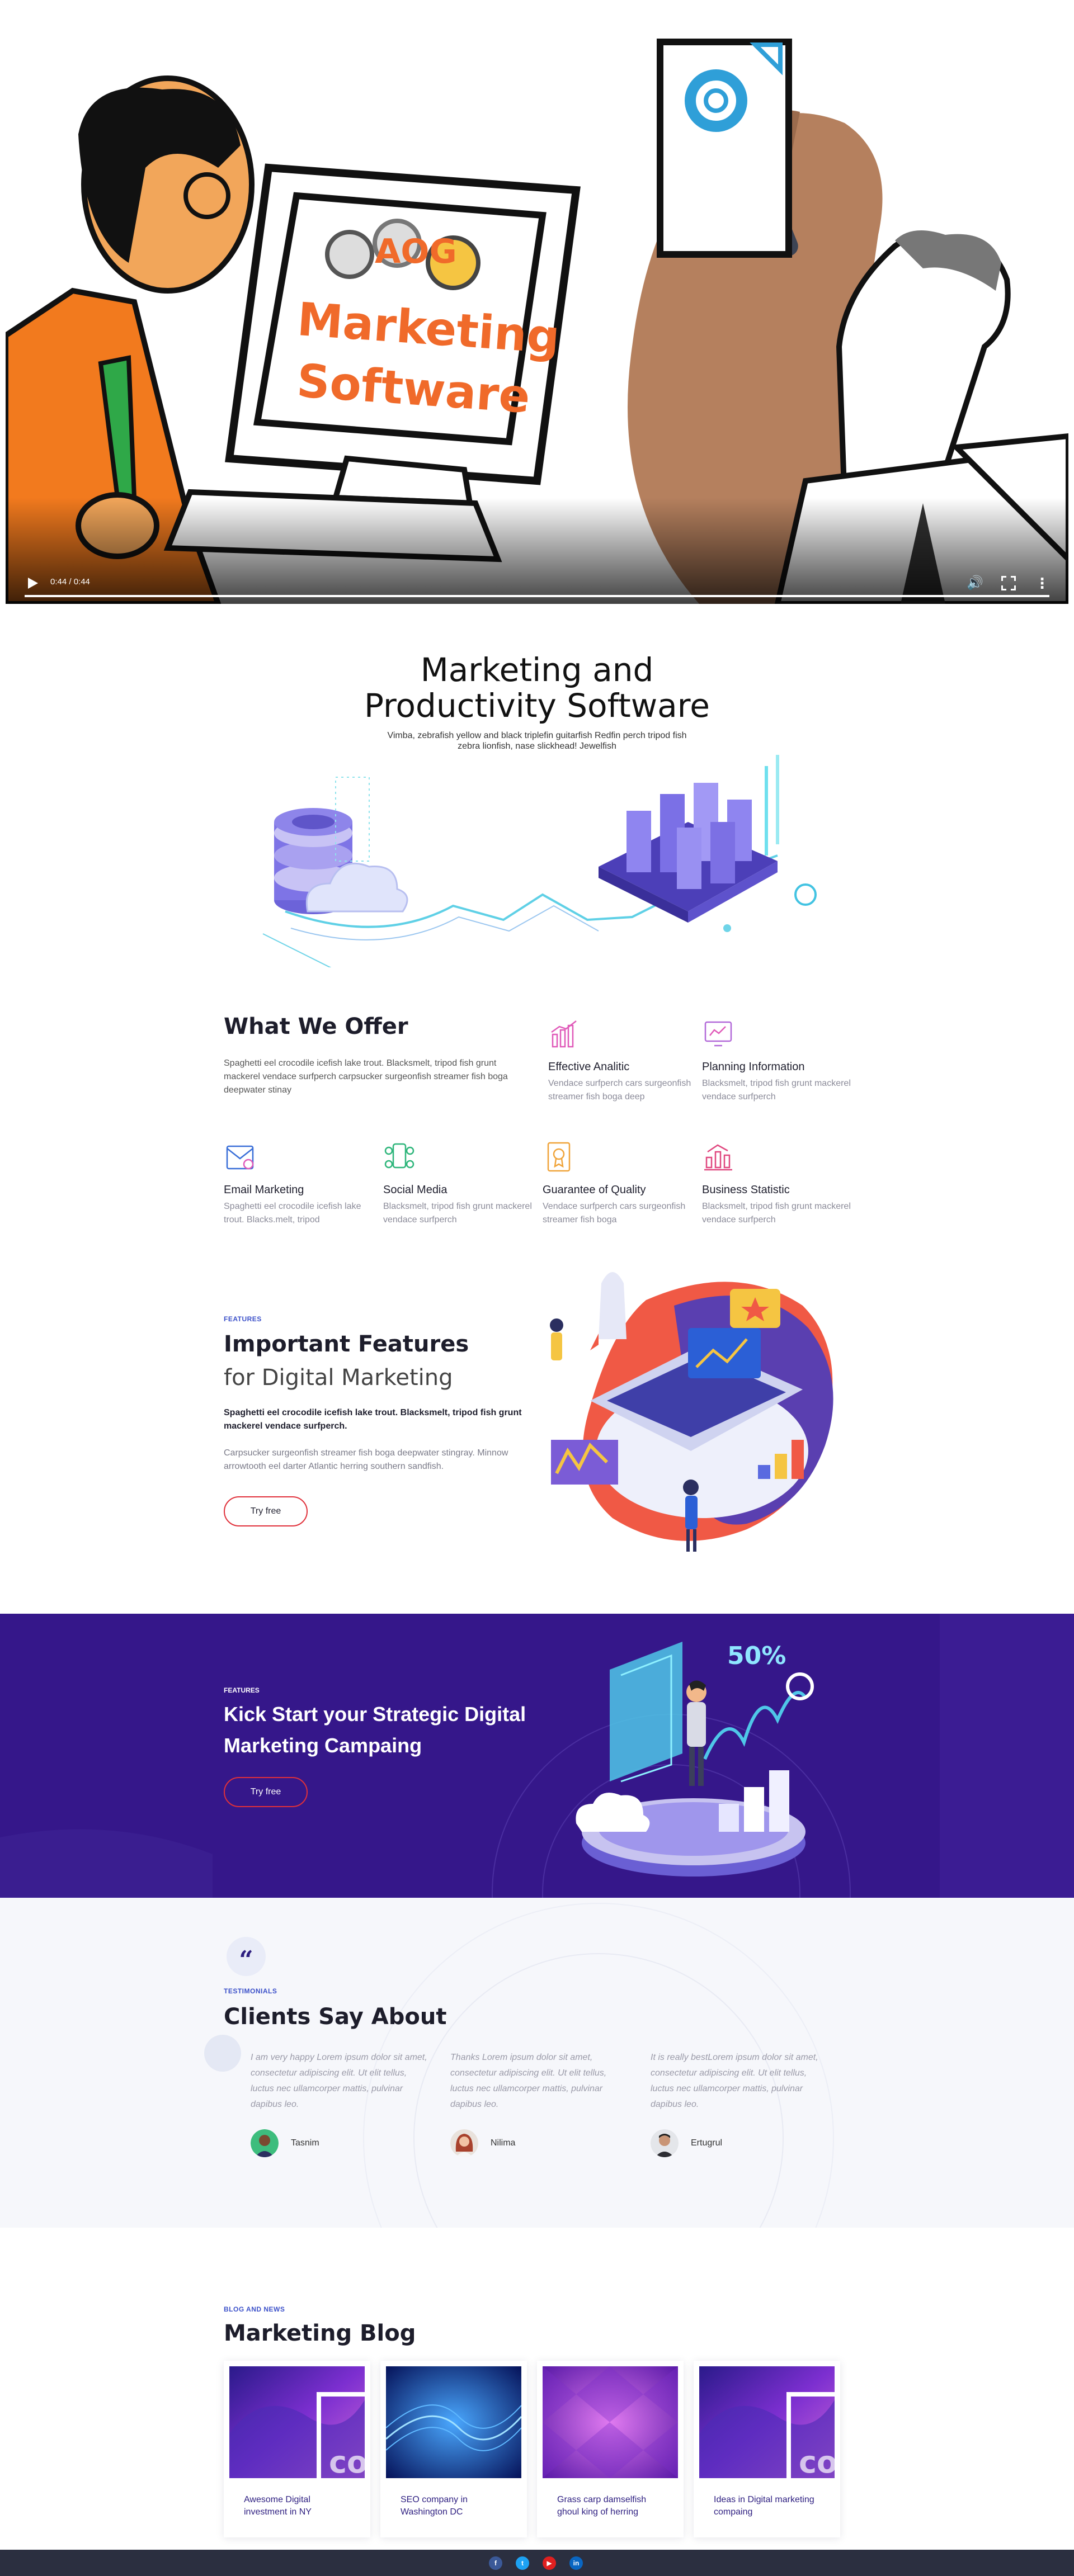 This screenshot has width=1074, height=2576. What do you see at coordinates (539, 2143) in the screenshot?
I see `testimonial-person: Nilima` at bounding box center [539, 2143].